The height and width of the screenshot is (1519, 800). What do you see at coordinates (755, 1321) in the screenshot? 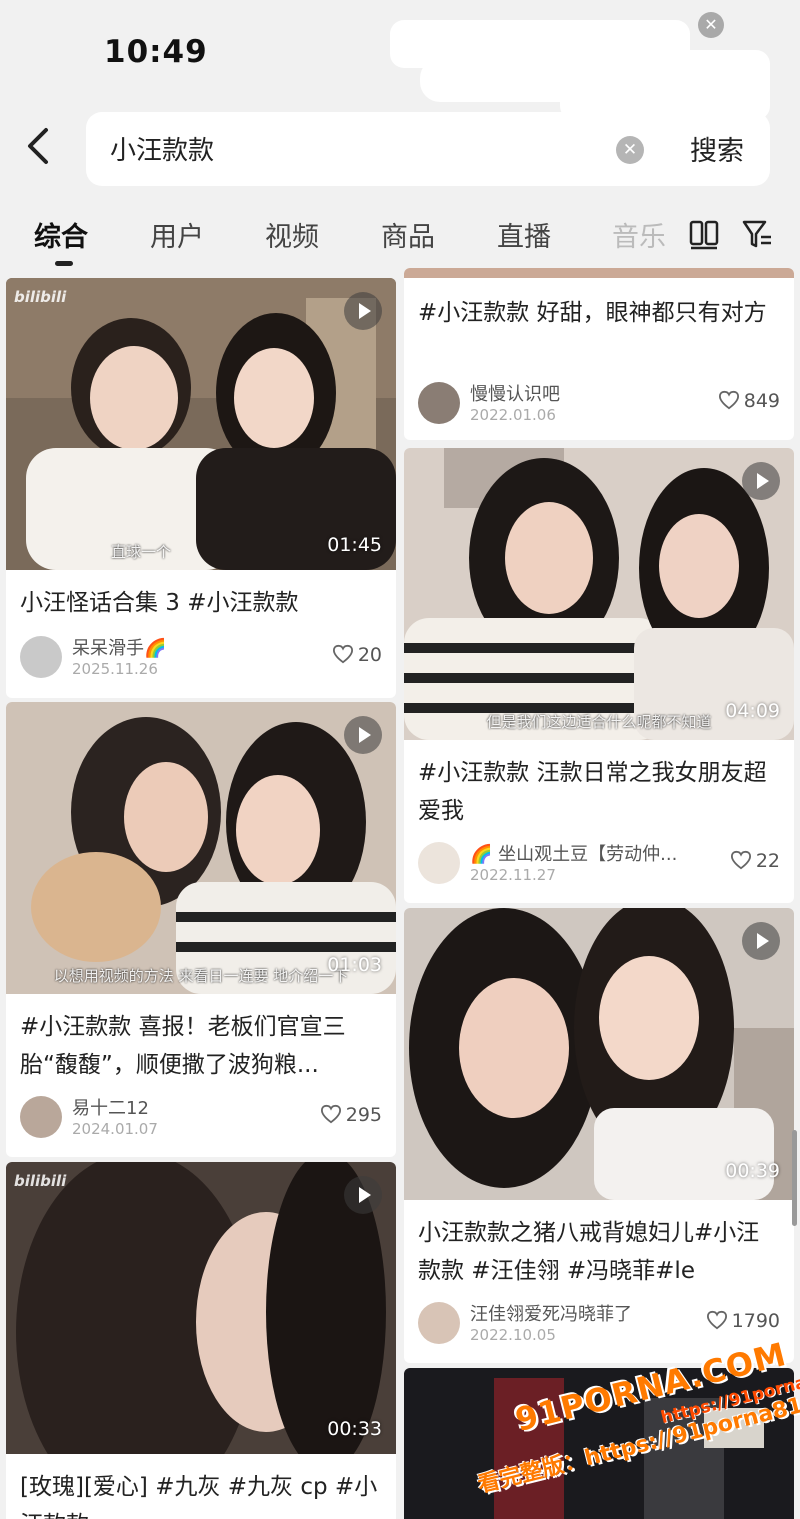
I see `like-count-value: 1790` at bounding box center [755, 1321].